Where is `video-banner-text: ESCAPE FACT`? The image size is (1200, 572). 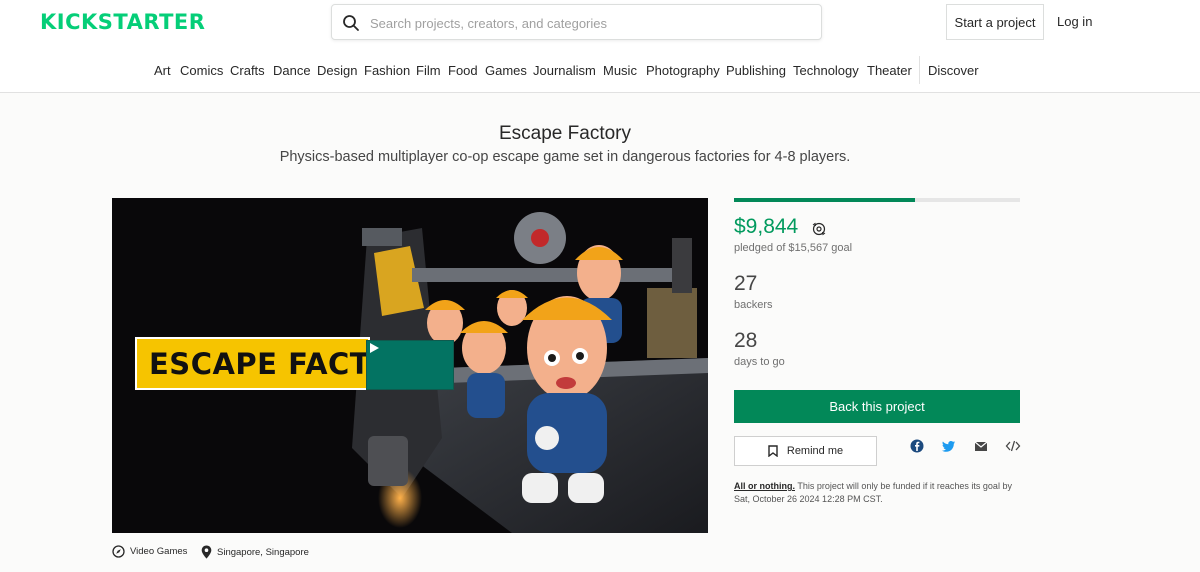
video-banner-text: ESCAPE FACT is located at coordinates (259, 364).